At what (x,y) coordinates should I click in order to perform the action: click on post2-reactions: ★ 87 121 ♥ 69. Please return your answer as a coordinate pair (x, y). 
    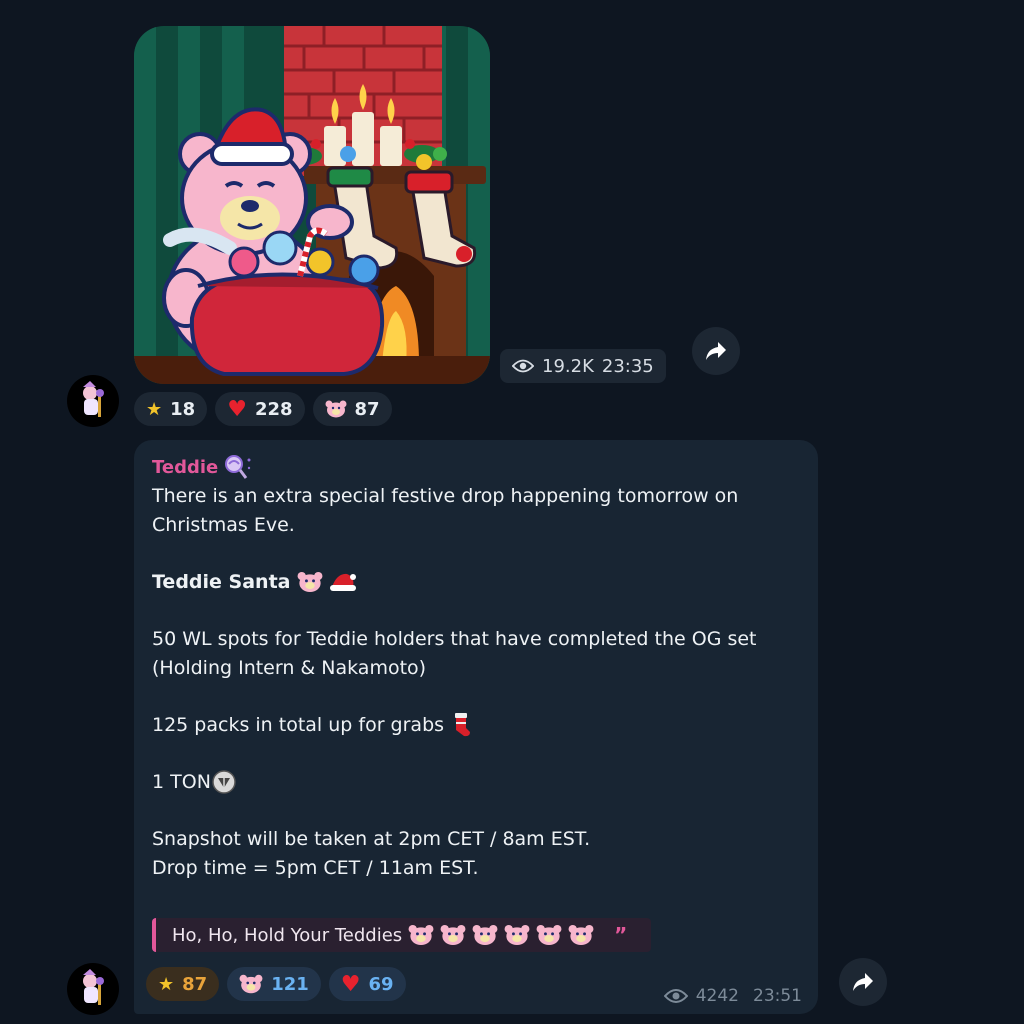
    Looking at the image, I should click on (276, 984).